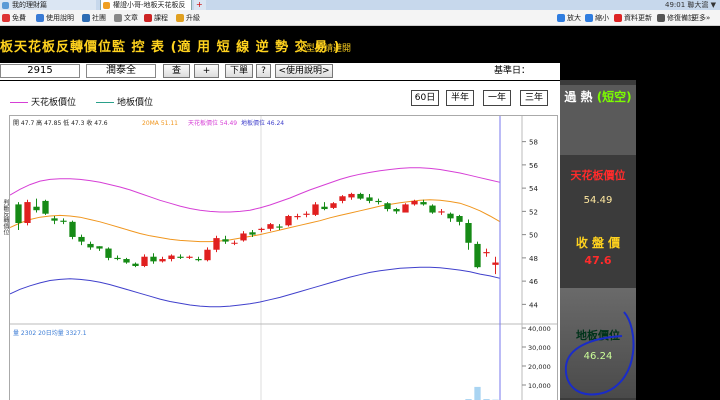 Image resolution: width=720 pixels, height=400 pixels. I want to click on page-icon, so click(5, 5).